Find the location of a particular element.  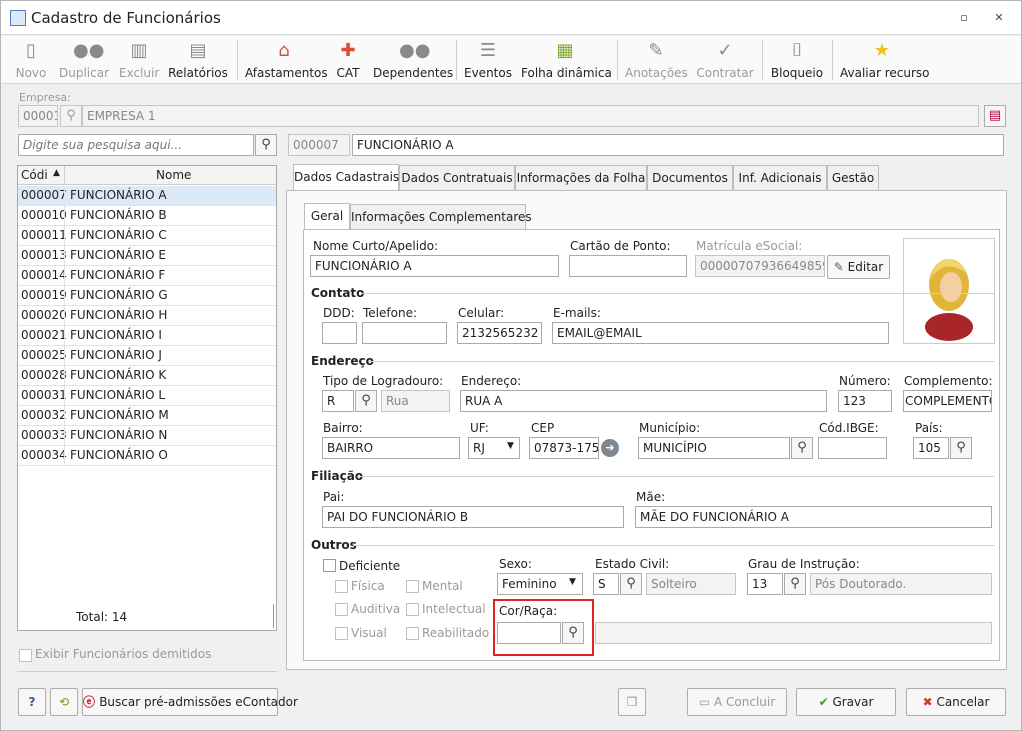

rate-feature-button: ★ Avaliar recurso is located at coordinates (885, 60).